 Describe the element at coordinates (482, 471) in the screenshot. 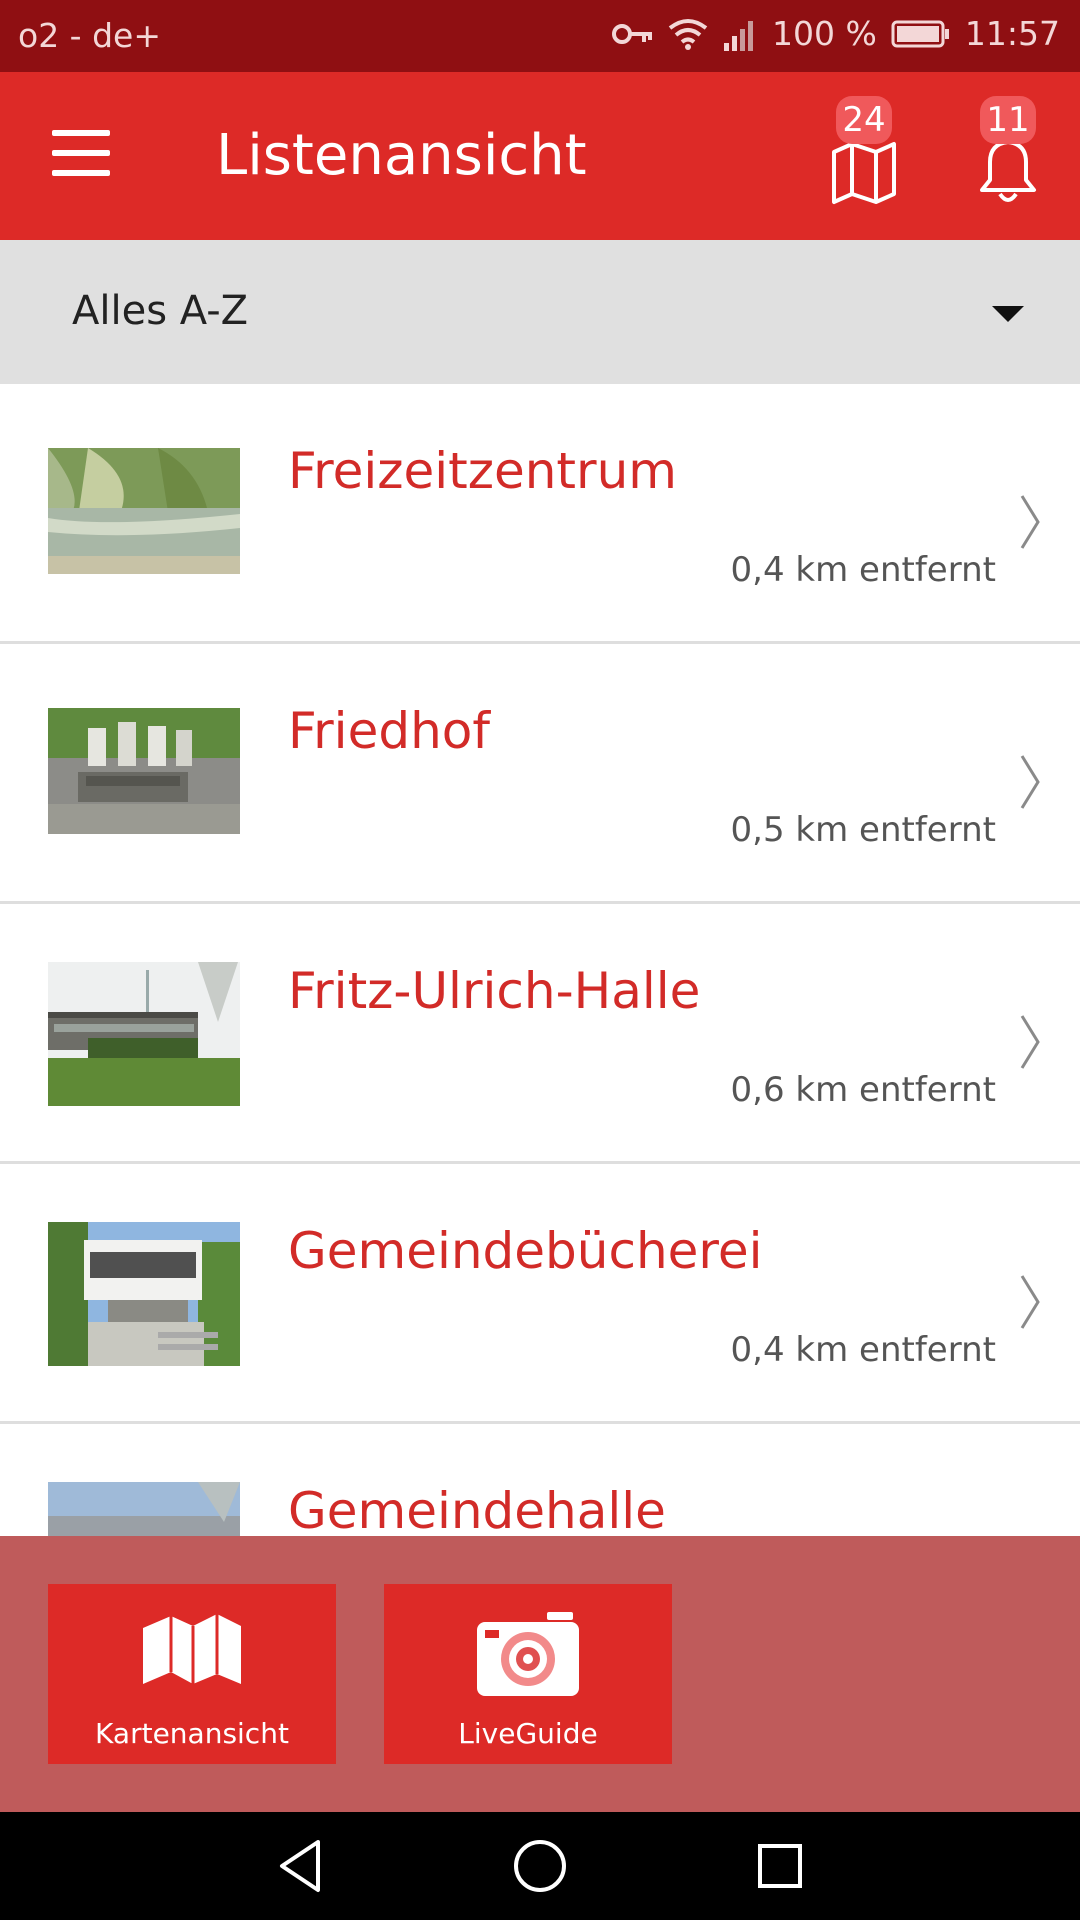

I see `poi-title: Freizeitzentrum` at that location.